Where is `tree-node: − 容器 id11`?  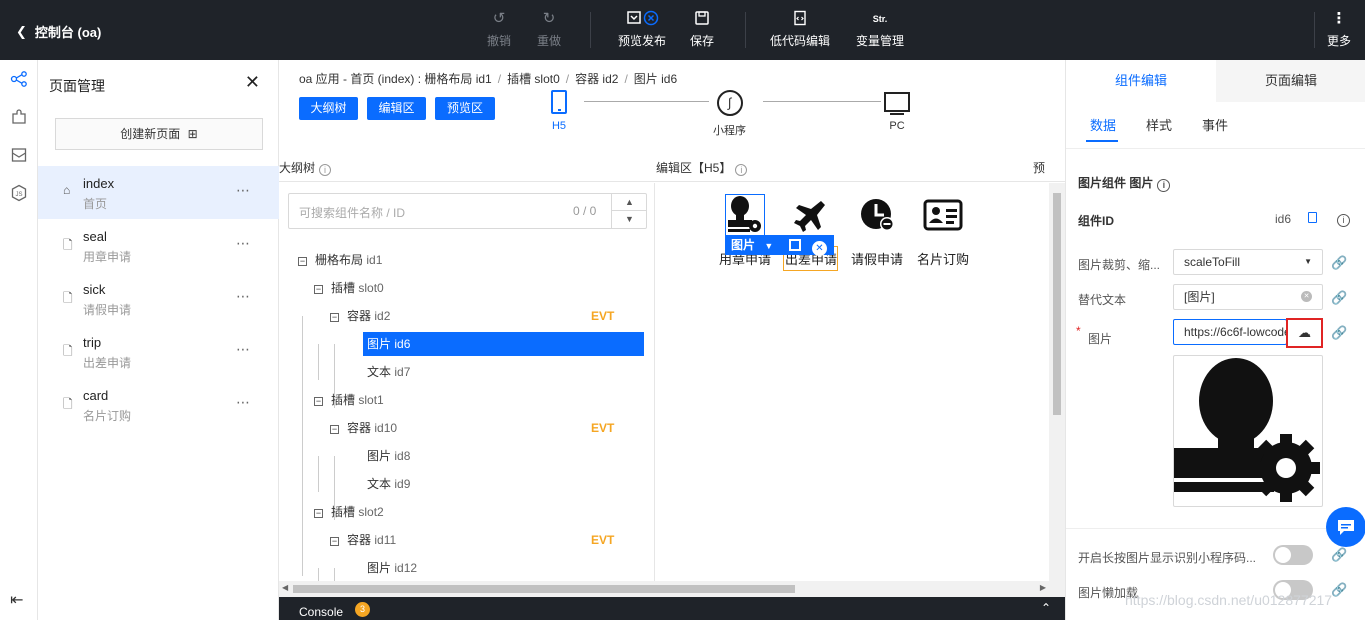 tree-node: − 容器 id11 is located at coordinates (363, 540).